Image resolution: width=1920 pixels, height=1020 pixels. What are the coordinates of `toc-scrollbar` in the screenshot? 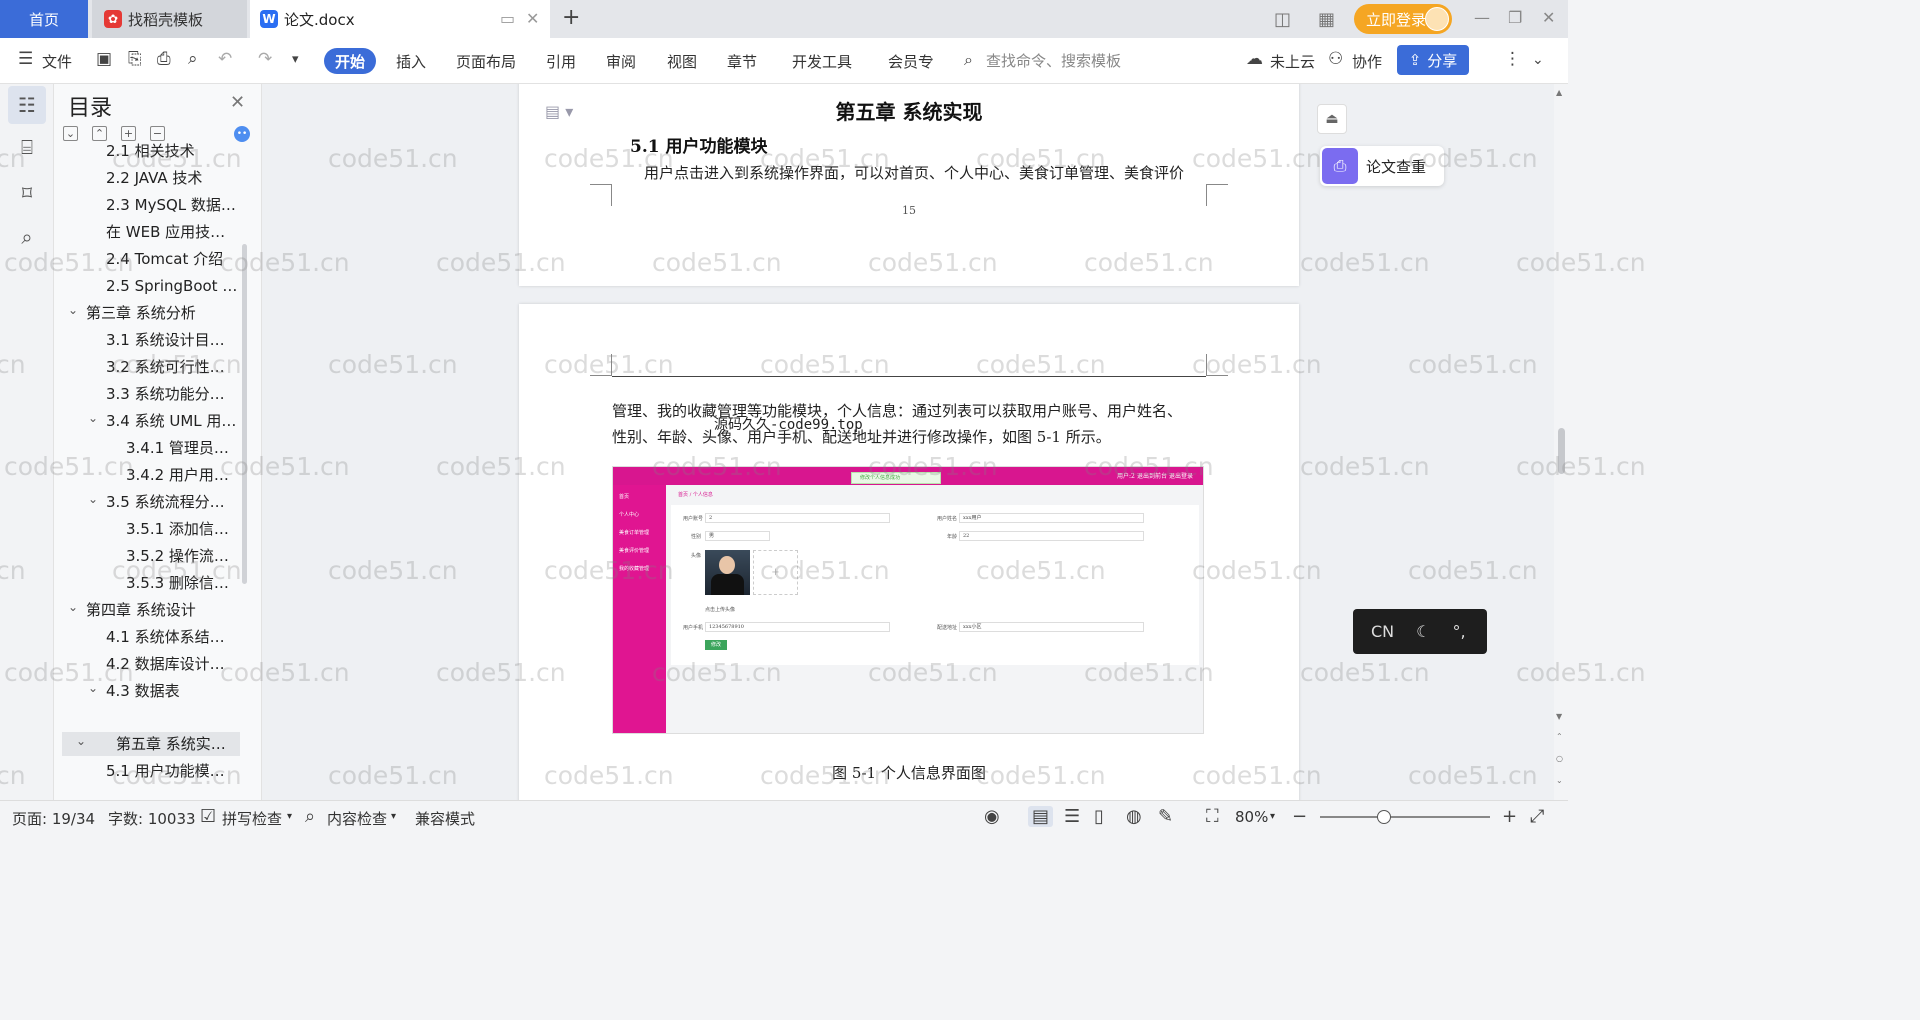 It's located at (244, 414).